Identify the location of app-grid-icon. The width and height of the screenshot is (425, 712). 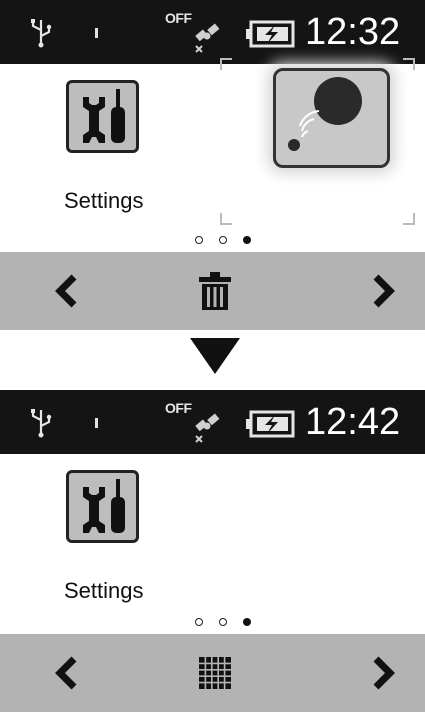
(215, 673).